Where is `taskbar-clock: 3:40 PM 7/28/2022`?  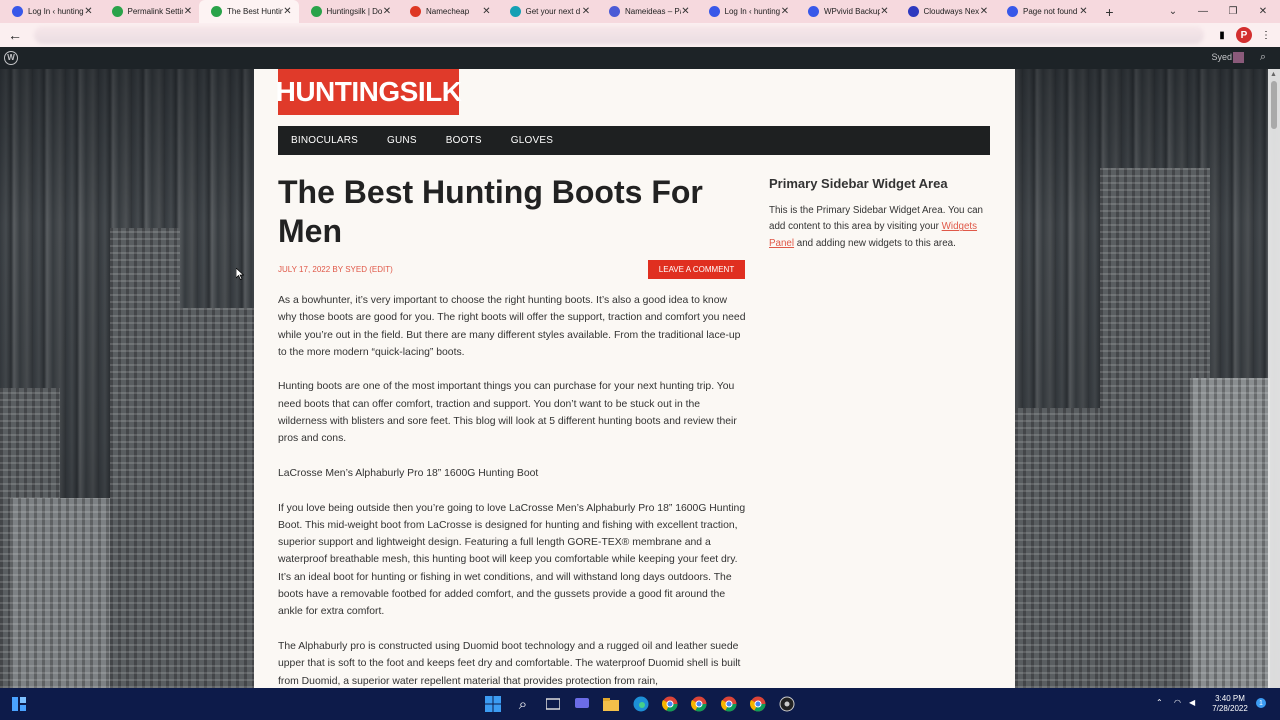 taskbar-clock: 3:40 PM 7/28/2022 is located at coordinates (1230, 704).